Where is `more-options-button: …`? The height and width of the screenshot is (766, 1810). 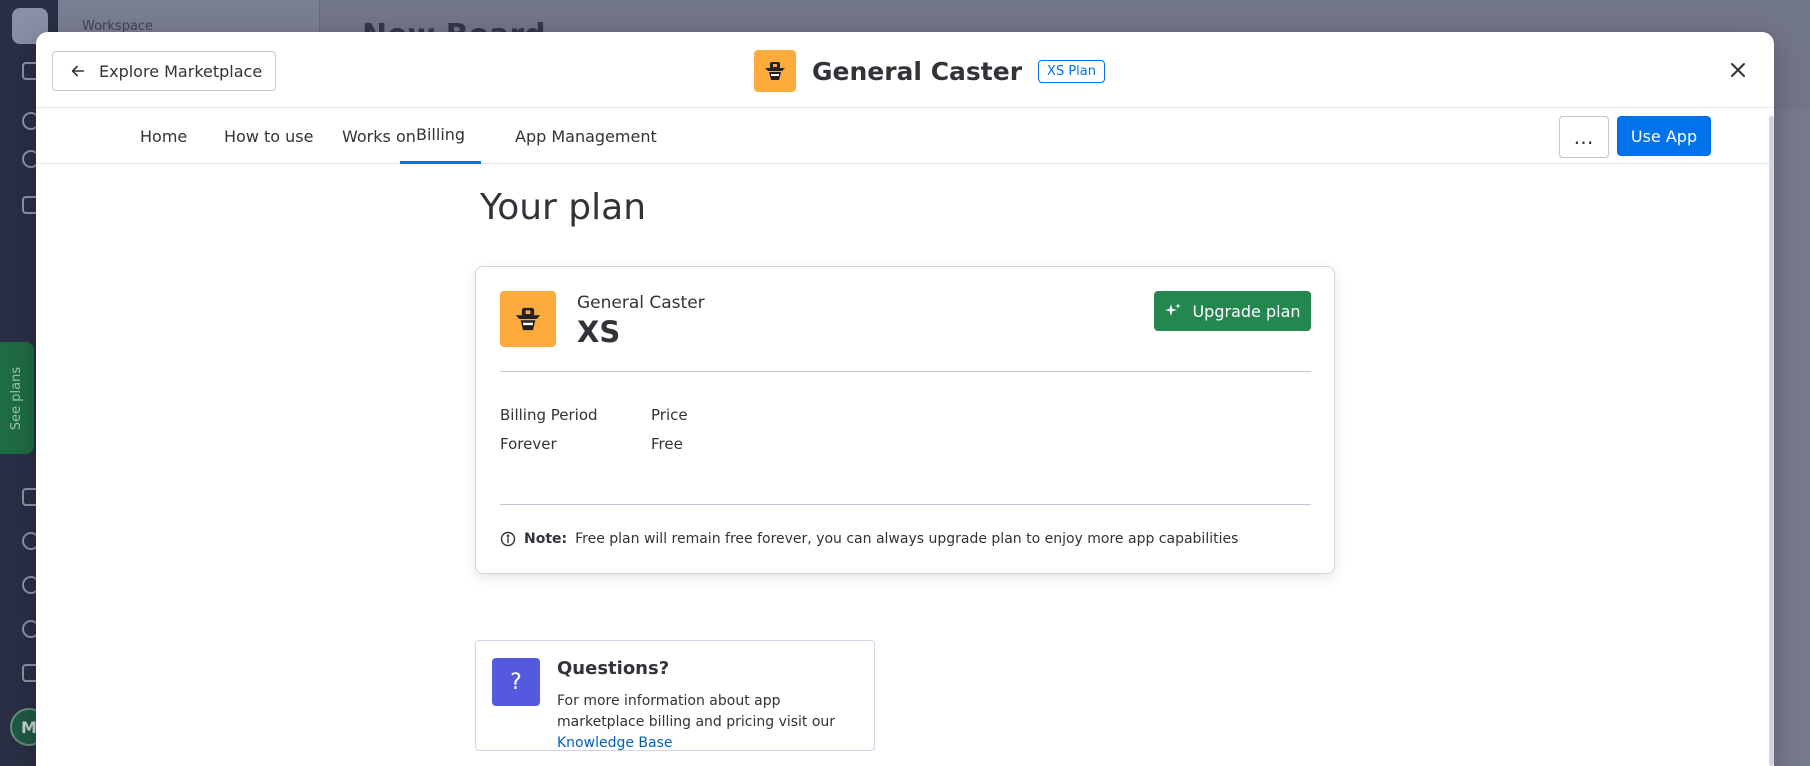 more-options-button: … is located at coordinates (1584, 137).